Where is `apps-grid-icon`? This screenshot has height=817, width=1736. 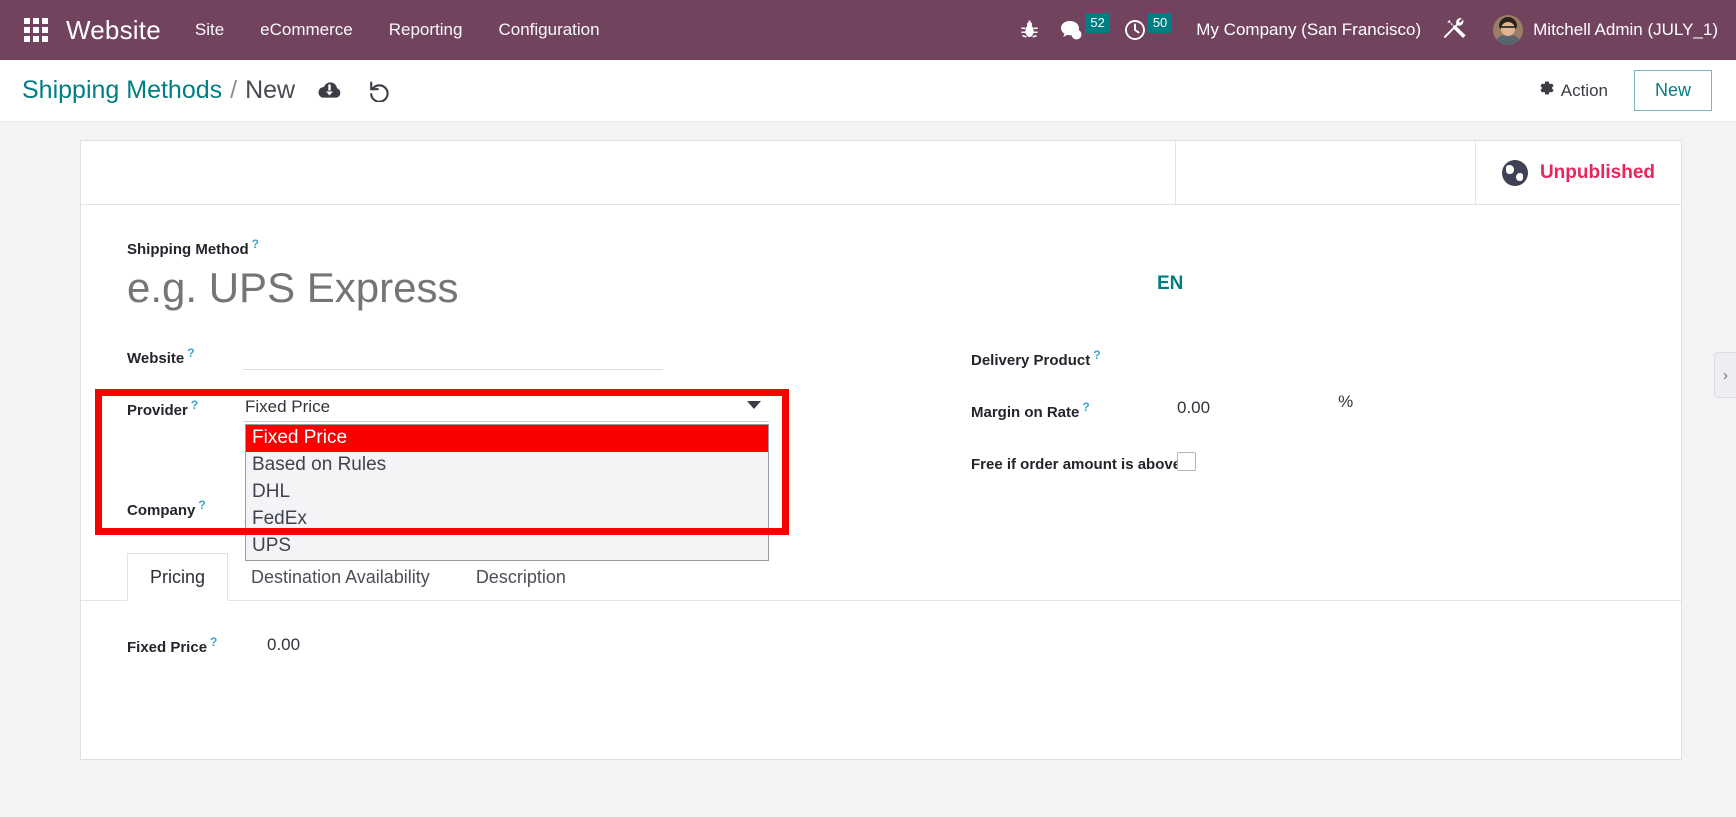
apps-grid-icon is located at coordinates (36, 30).